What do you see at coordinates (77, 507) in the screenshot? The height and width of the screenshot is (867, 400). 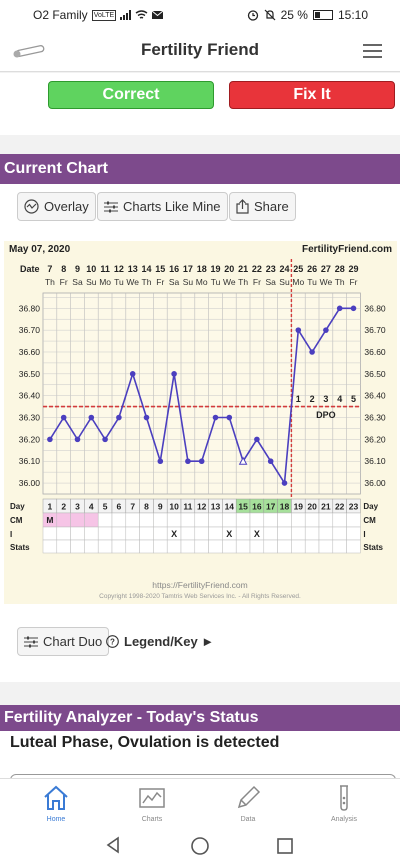 I see `day-number: 3` at bounding box center [77, 507].